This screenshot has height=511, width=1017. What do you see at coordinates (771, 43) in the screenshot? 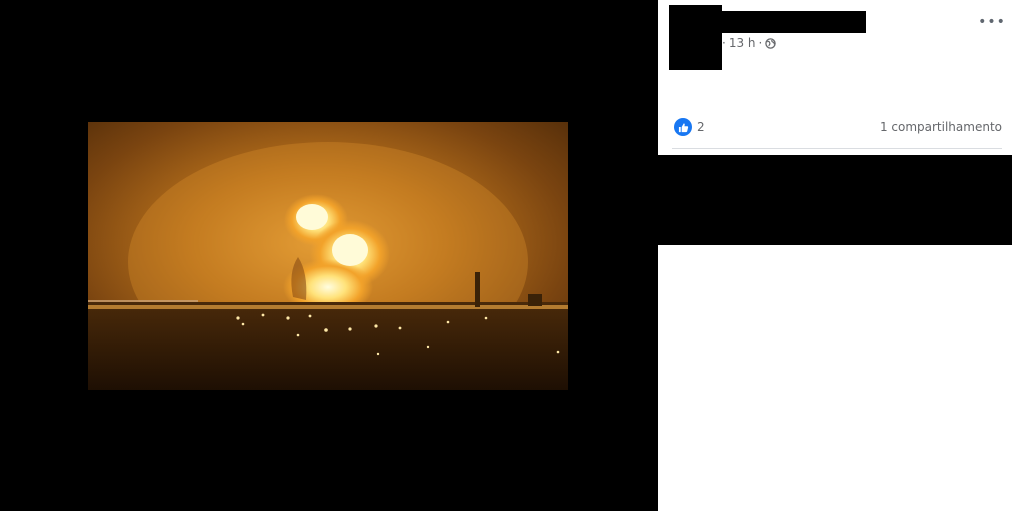
I see `globe-icon` at bounding box center [771, 43].